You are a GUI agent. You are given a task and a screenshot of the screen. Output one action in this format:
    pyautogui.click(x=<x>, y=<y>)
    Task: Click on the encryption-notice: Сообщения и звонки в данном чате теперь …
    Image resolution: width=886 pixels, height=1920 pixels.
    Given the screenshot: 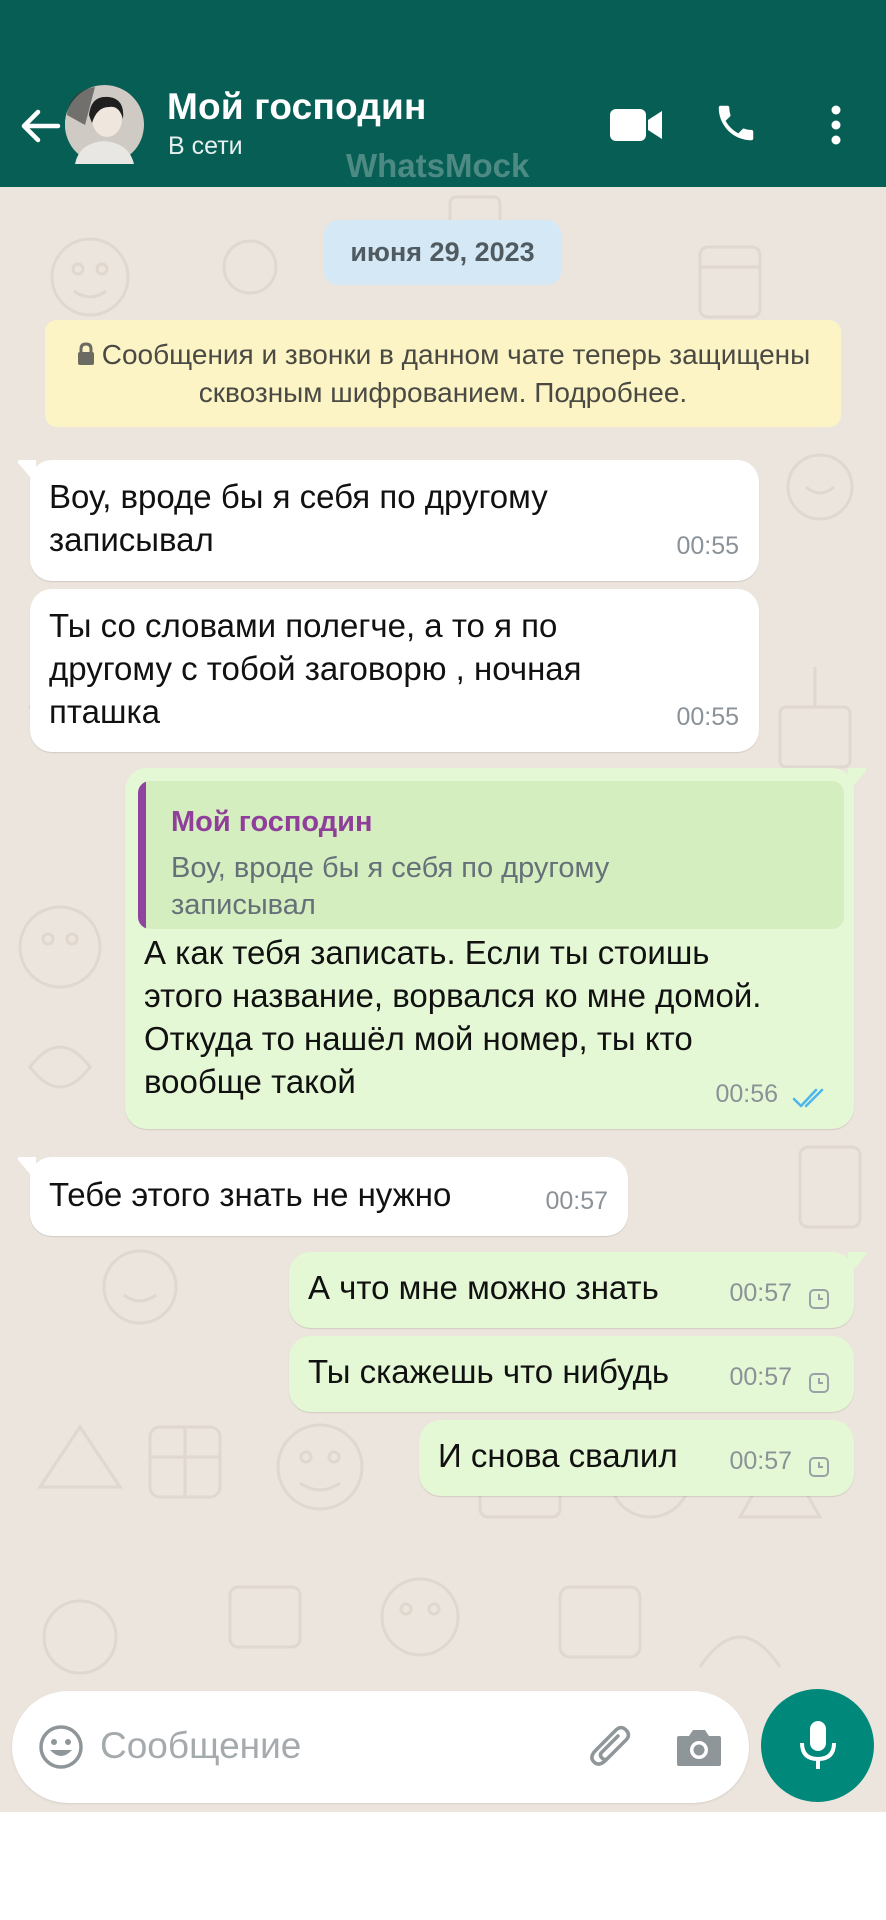 What is the action you would take?
    pyautogui.click(x=443, y=373)
    